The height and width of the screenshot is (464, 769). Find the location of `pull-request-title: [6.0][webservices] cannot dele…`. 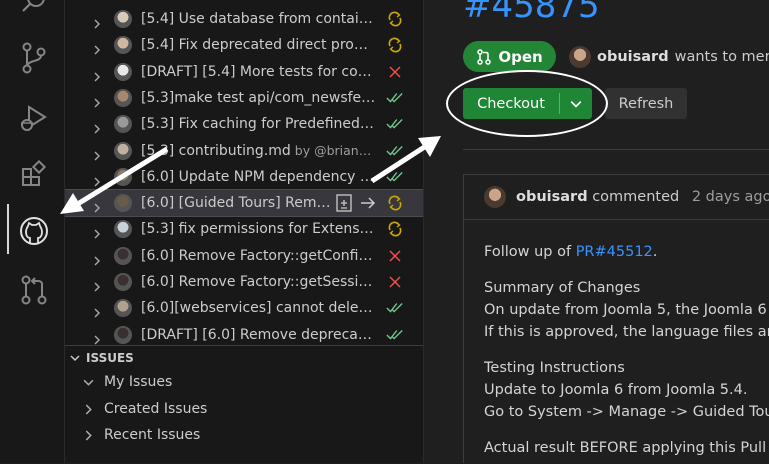

pull-request-title: [6.0][webservices] cannot dele… is located at coordinates (257, 308).